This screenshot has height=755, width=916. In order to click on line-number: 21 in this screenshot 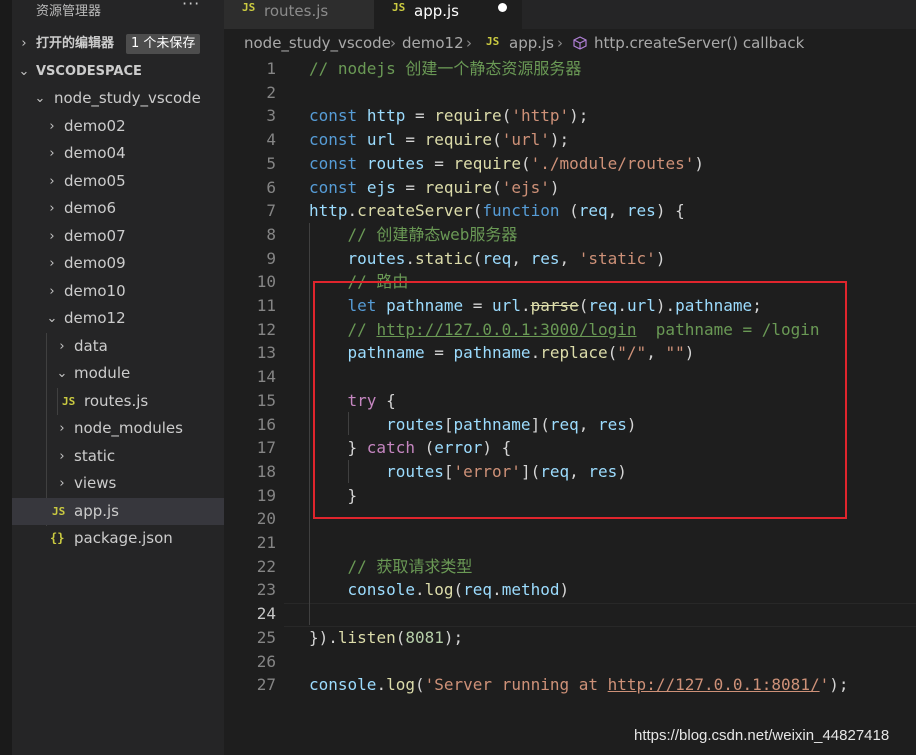, I will do `click(266, 542)`.